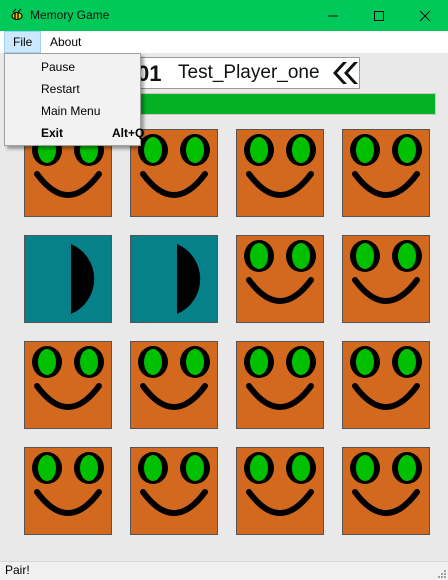 The width and height of the screenshot is (448, 580). I want to click on minimize-button, so click(333, 15).